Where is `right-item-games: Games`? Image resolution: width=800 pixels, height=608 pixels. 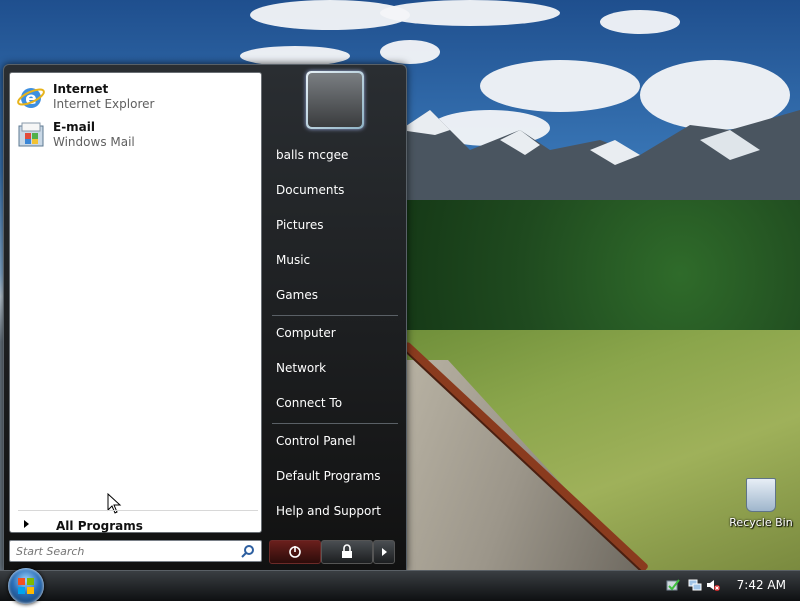
right-item-games: Games is located at coordinates (334, 296).